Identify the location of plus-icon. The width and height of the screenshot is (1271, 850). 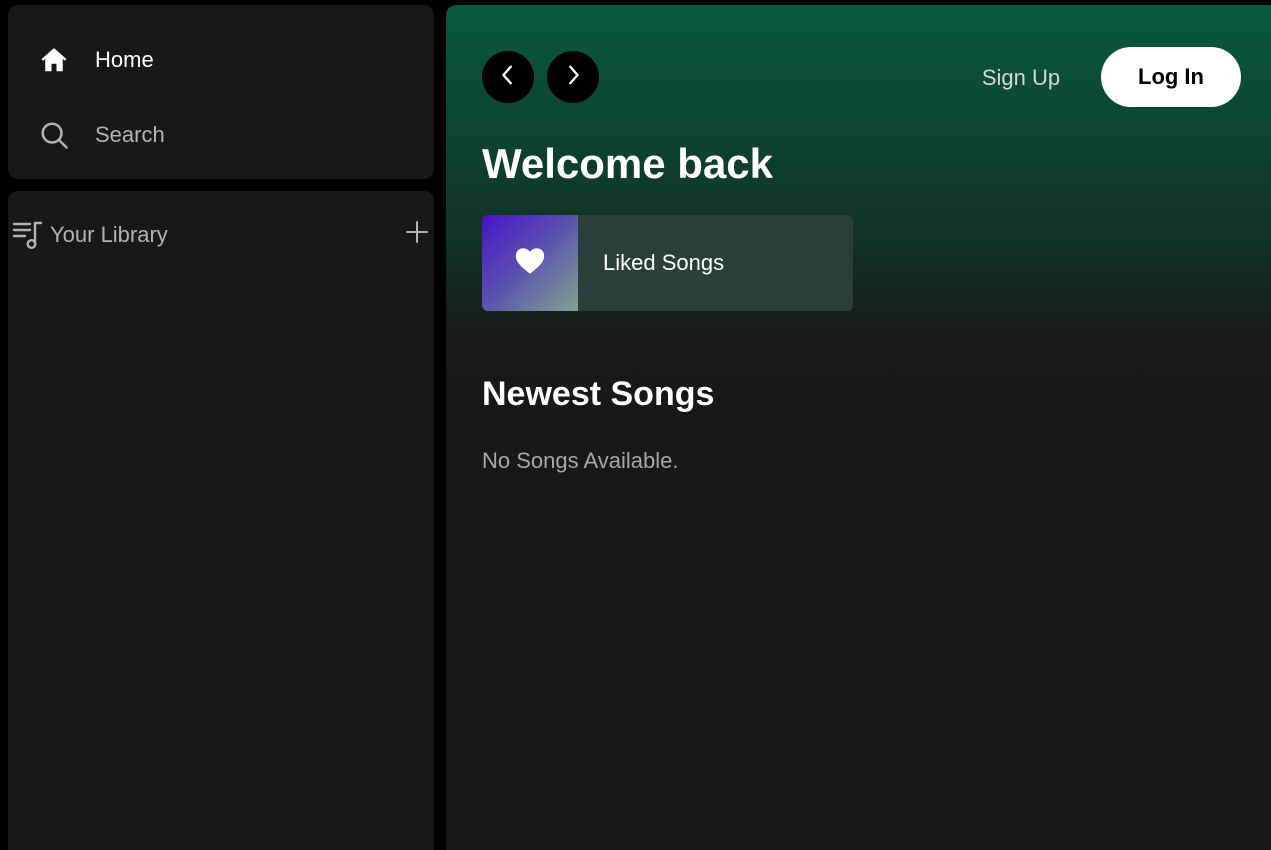
(417, 234).